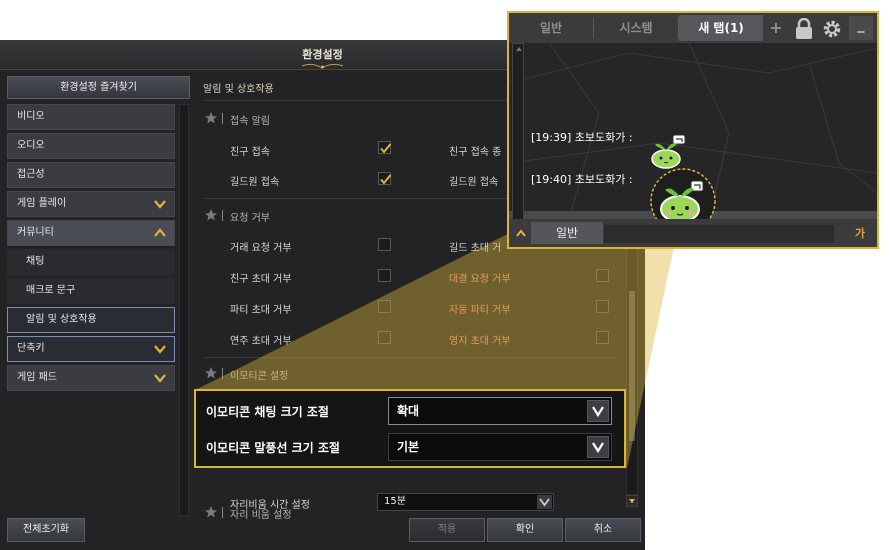 The width and height of the screenshot is (890, 550). I want to click on checkbox-guild-login, so click(385, 178).